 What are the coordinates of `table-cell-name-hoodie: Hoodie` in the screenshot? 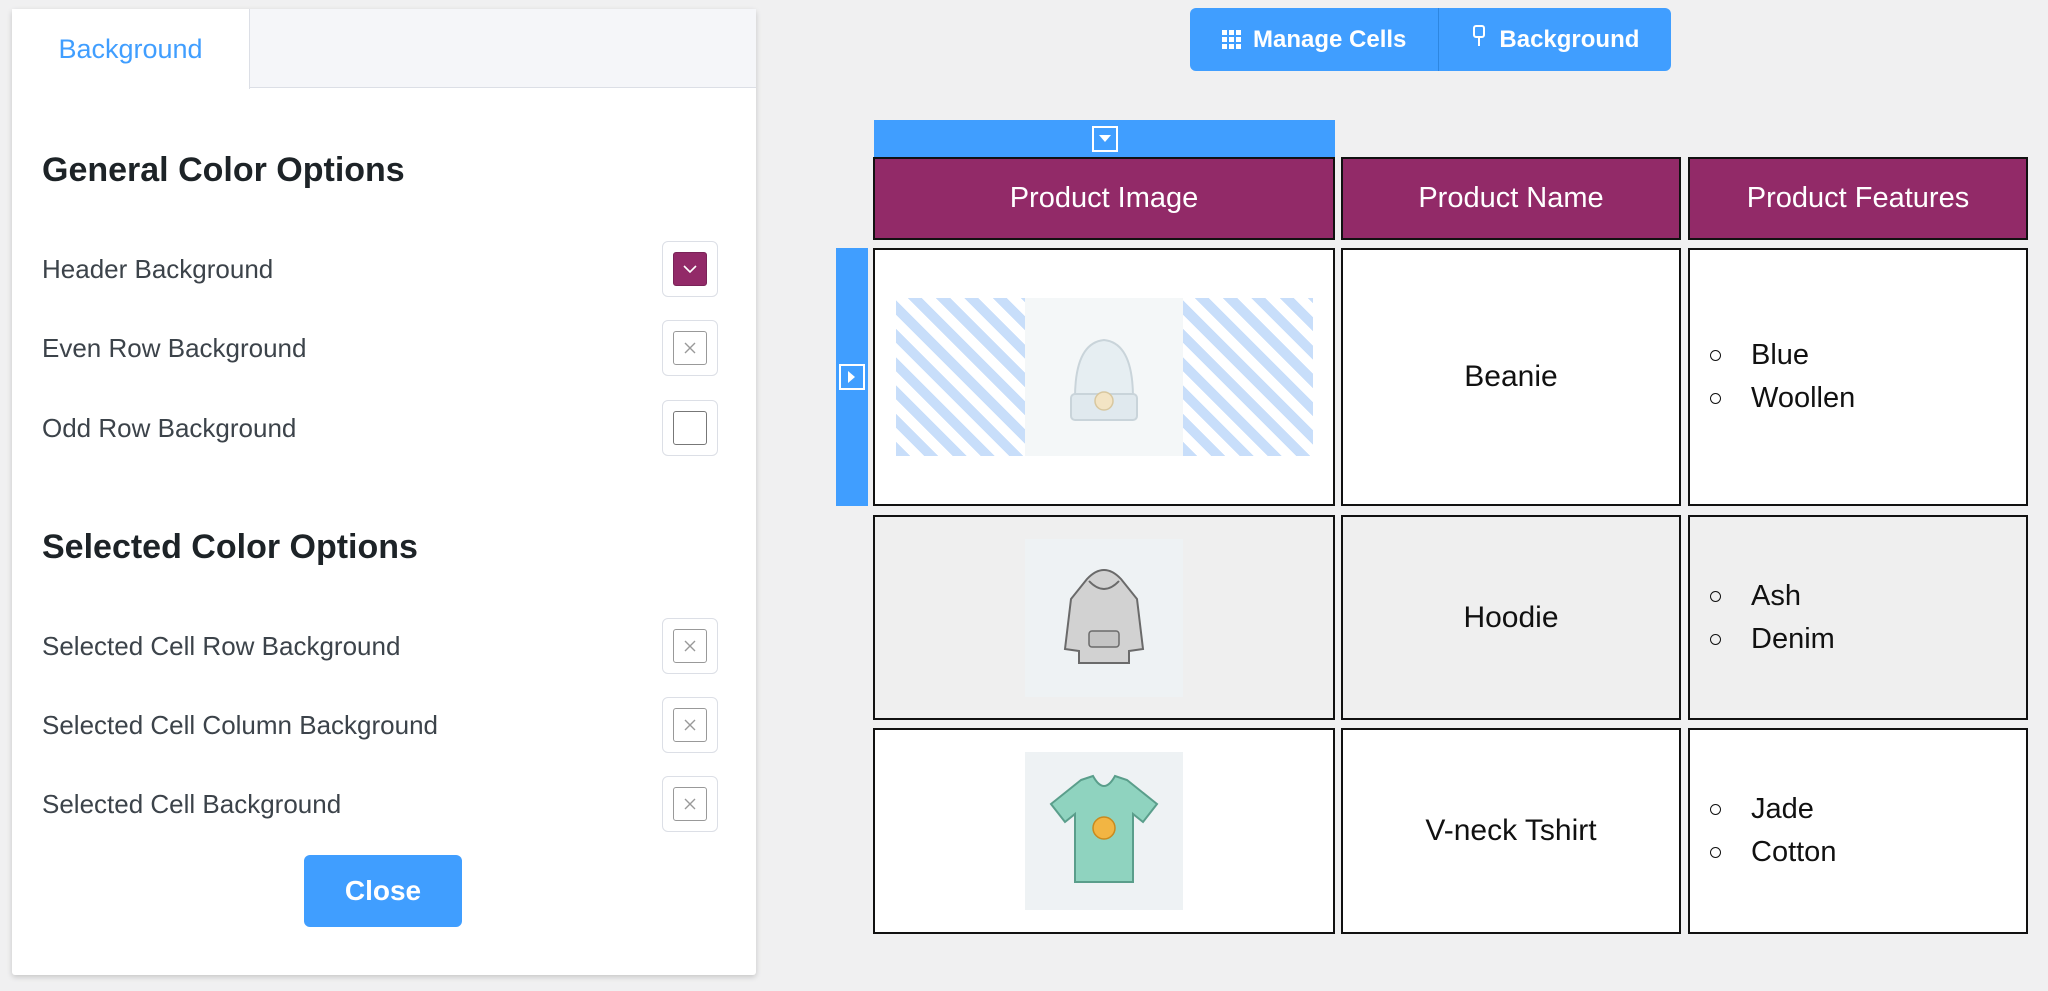 It's located at (1511, 617).